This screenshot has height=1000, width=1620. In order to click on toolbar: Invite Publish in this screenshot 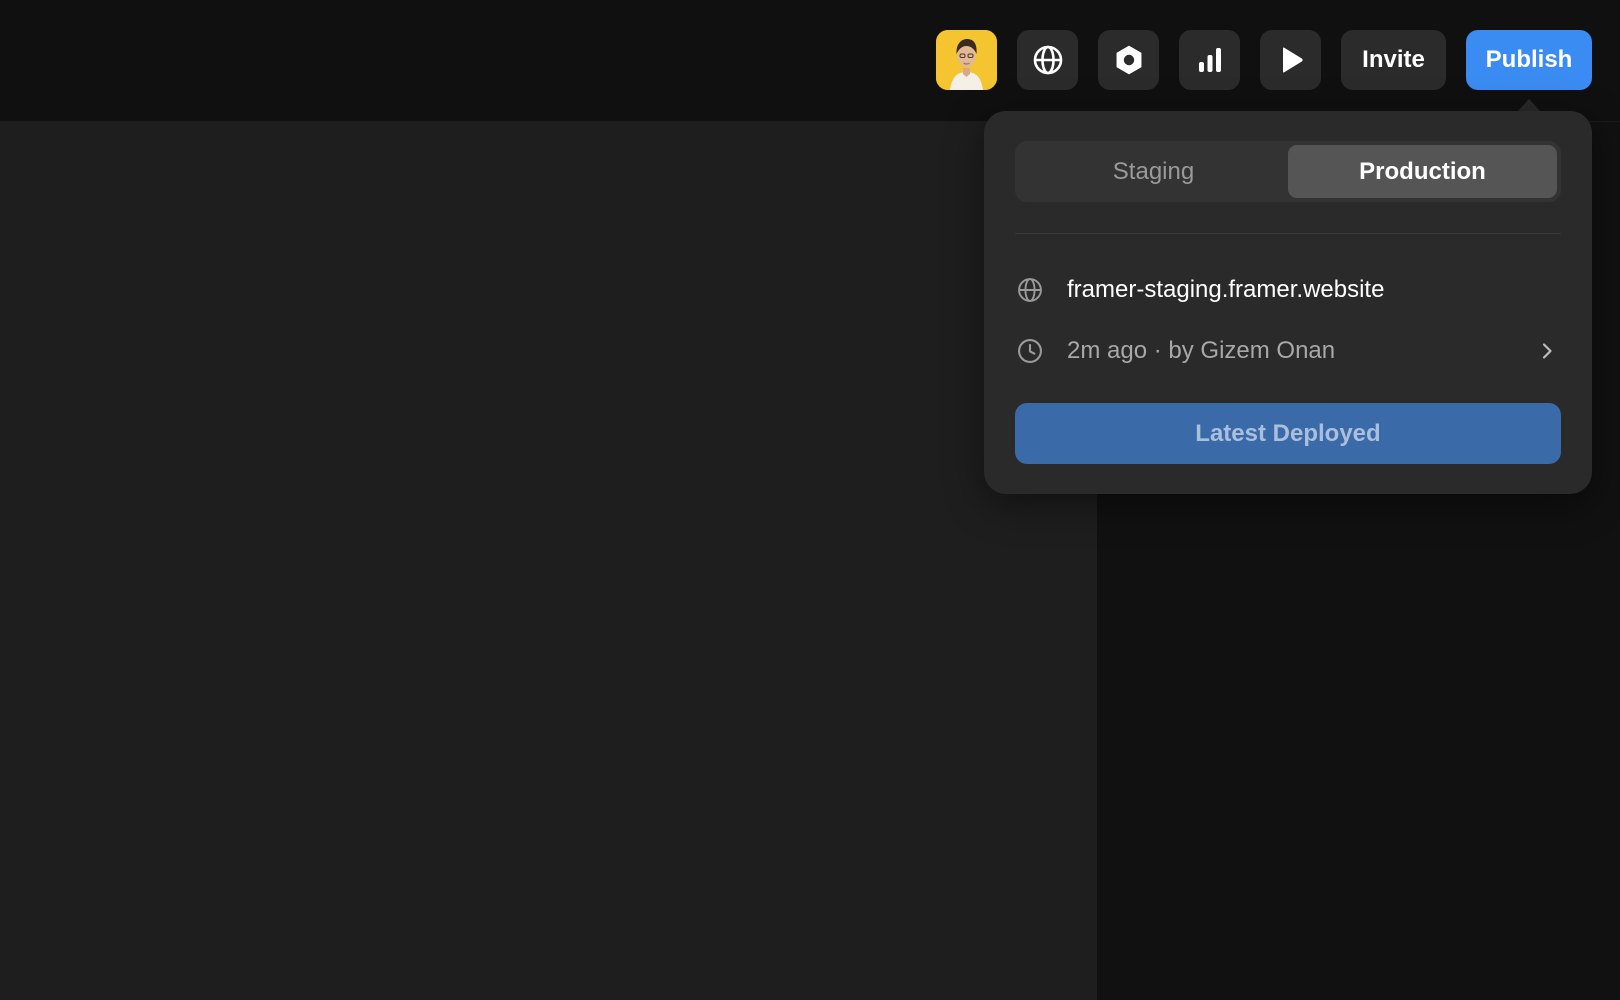, I will do `click(1264, 60)`.